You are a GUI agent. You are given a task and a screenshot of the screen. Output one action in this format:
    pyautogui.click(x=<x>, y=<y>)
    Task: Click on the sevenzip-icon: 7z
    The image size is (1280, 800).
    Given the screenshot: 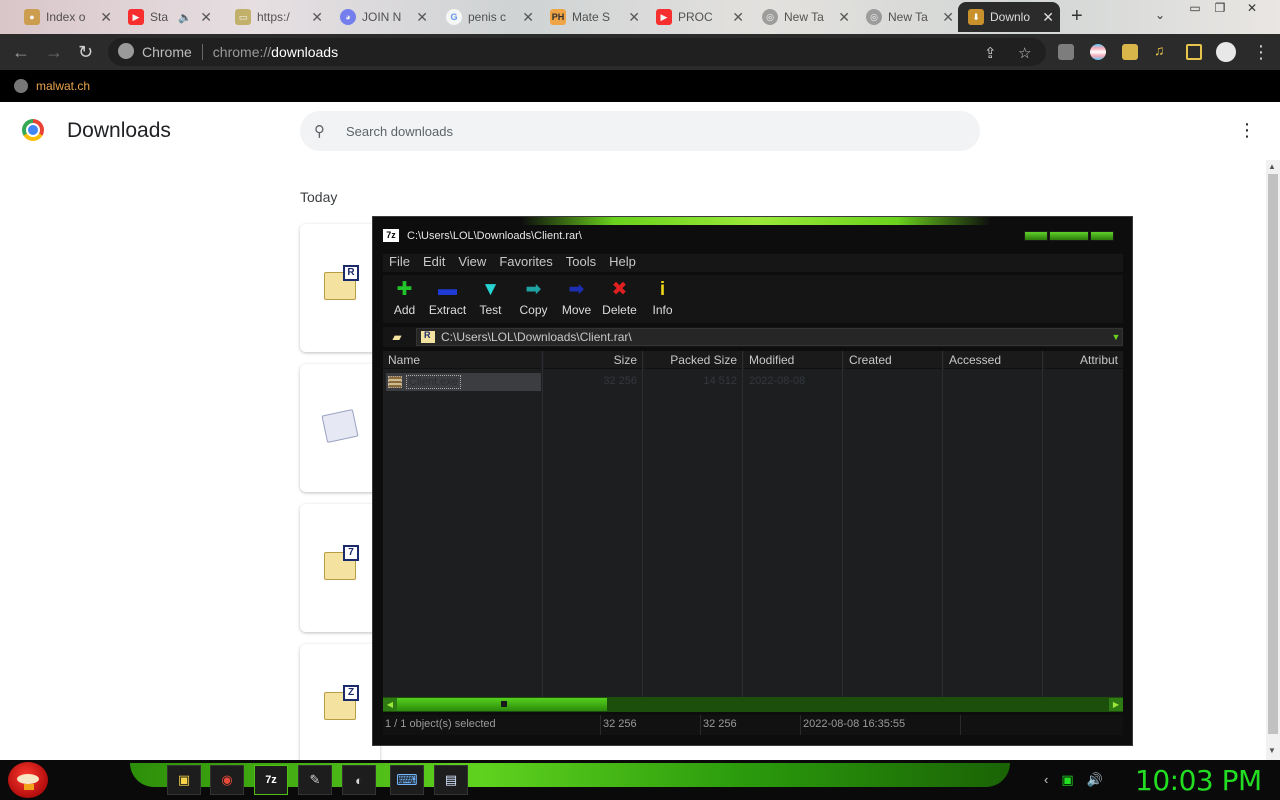 What is the action you would take?
    pyautogui.click(x=271, y=780)
    